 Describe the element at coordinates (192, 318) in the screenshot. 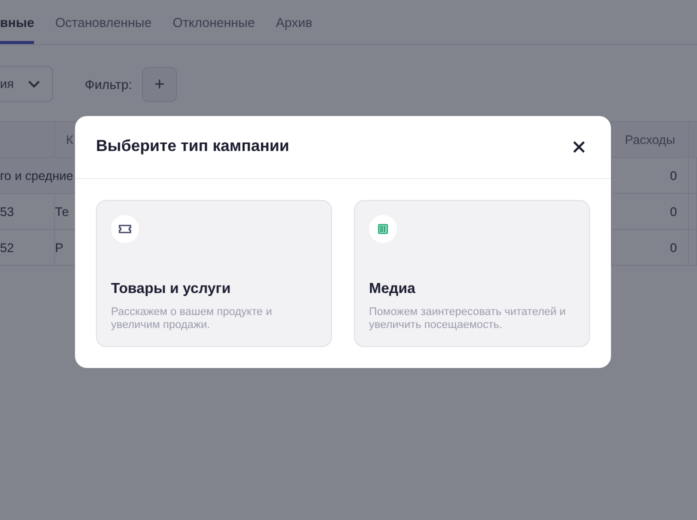

I see `card-description: Расскажем о вашем продукте и увеличим продажи.` at that location.